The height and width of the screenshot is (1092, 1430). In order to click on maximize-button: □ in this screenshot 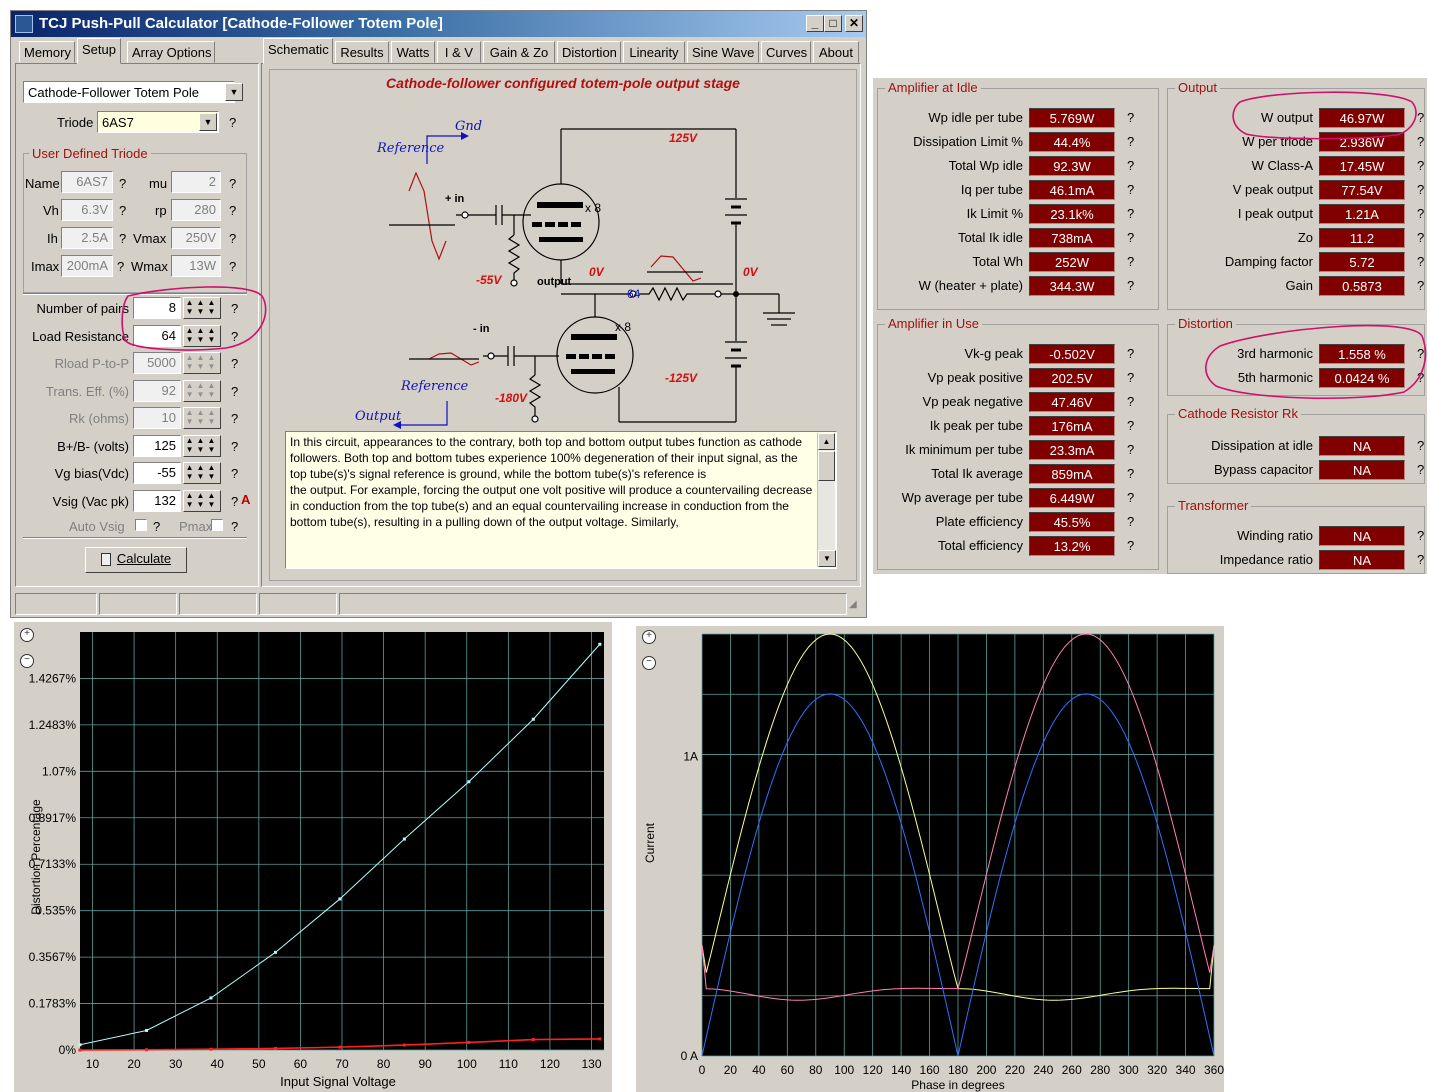, I will do `click(833, 23)`.